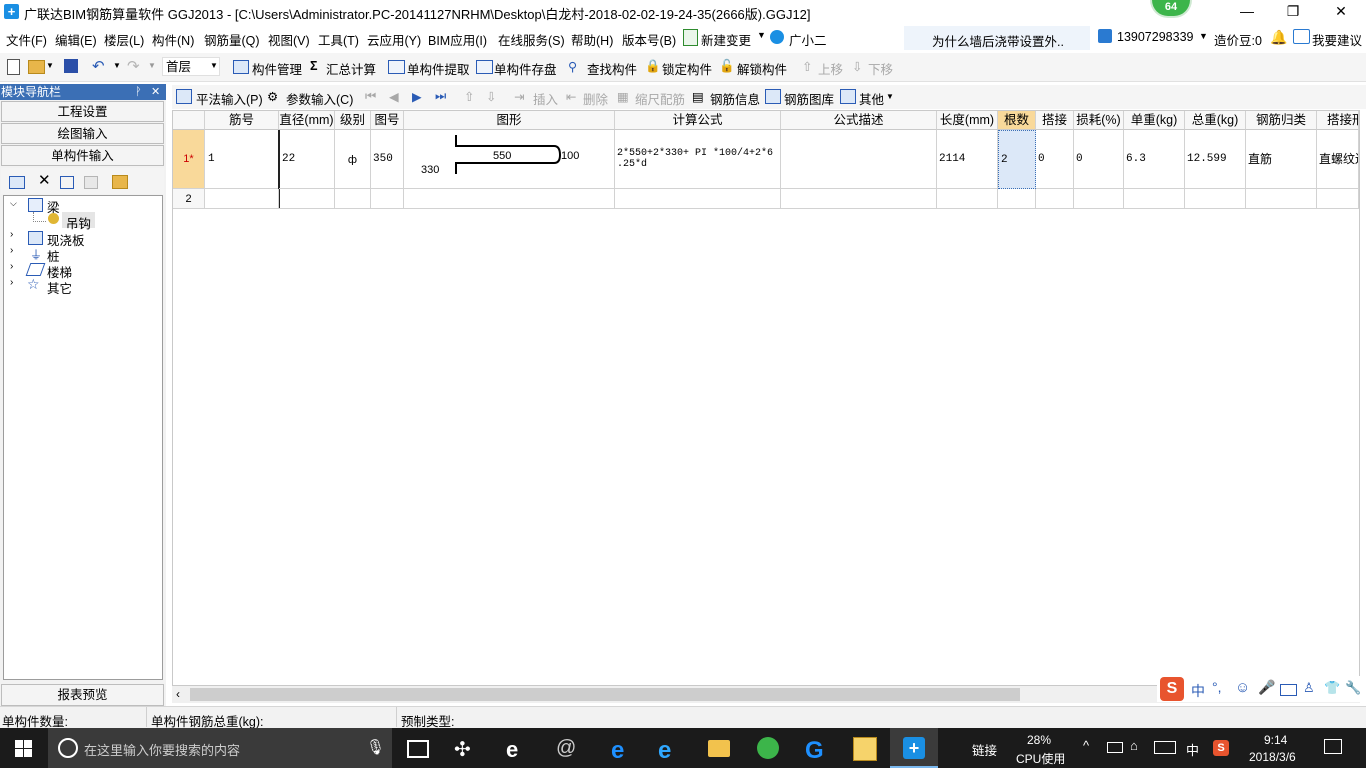 This screenshot has height=768, width=1366. I want to click on internet-explorer-icon: e, so click(670, 750).